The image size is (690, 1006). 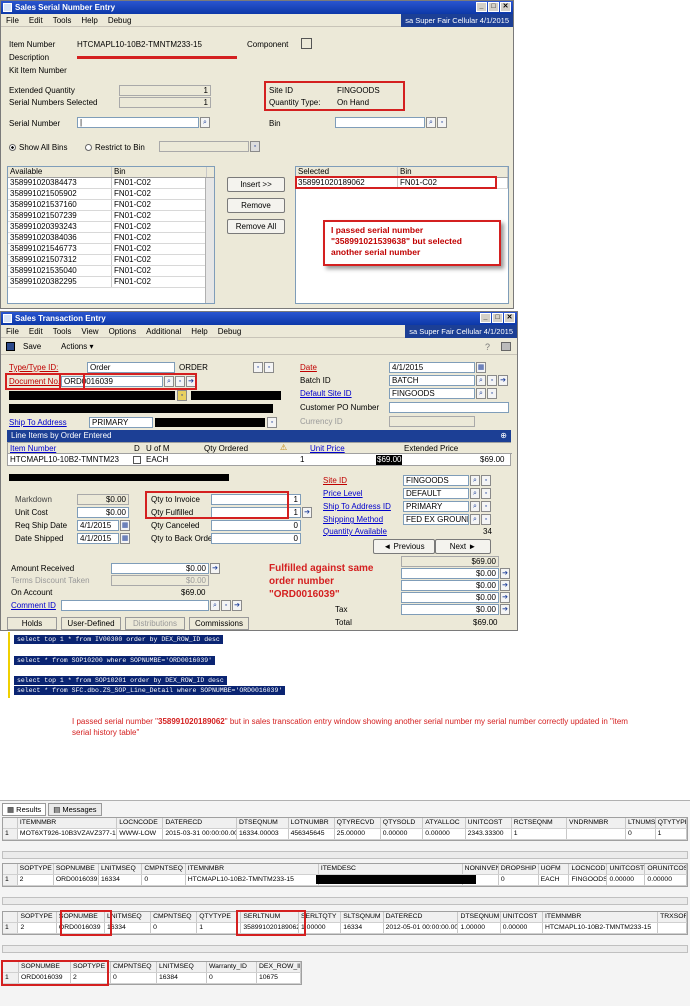 What do you see at coordinates (450, 573) in the screenshot?
I see `trade-discount-value: $0.00` at bounding box center [450, 573].